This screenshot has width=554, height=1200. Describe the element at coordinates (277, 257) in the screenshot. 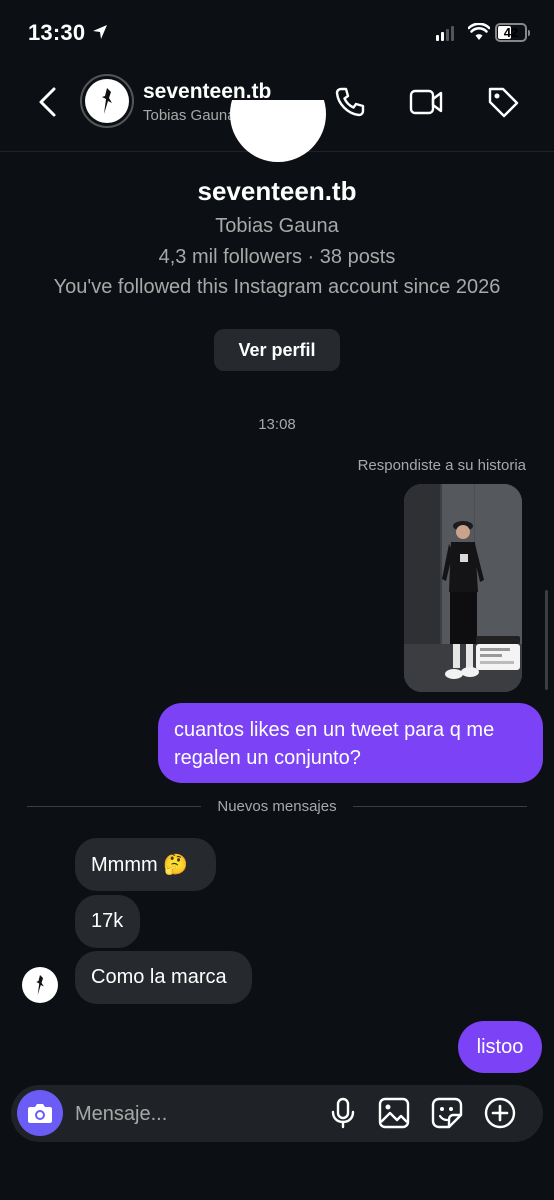

I see `profile-stats: 4,3 mil followers · 38 posts` at that location.